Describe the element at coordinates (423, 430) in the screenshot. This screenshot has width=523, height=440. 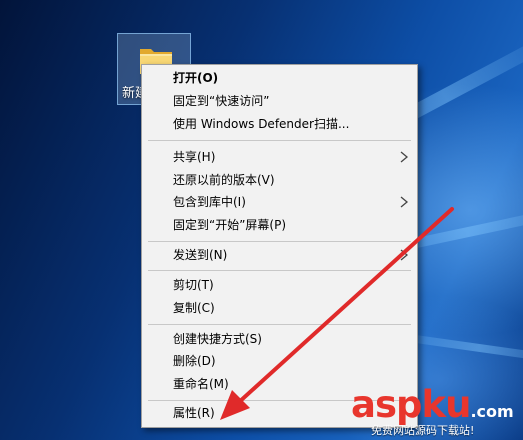
I see `watermark-subtitle: 免费网站源码下载站!` at that location.